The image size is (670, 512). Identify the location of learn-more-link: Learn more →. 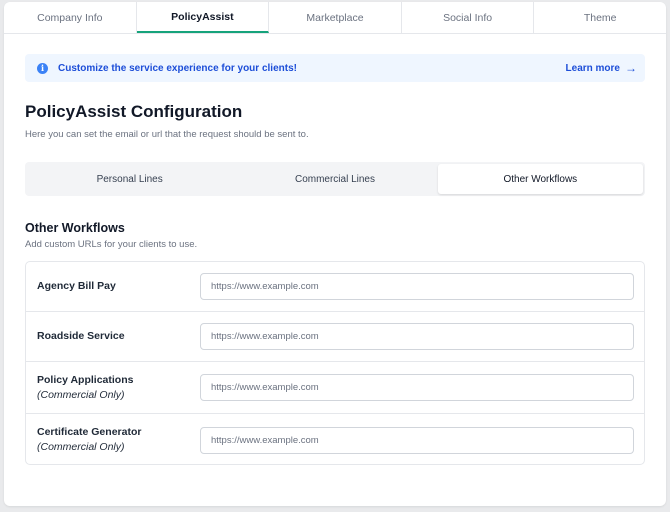
(601, 68).